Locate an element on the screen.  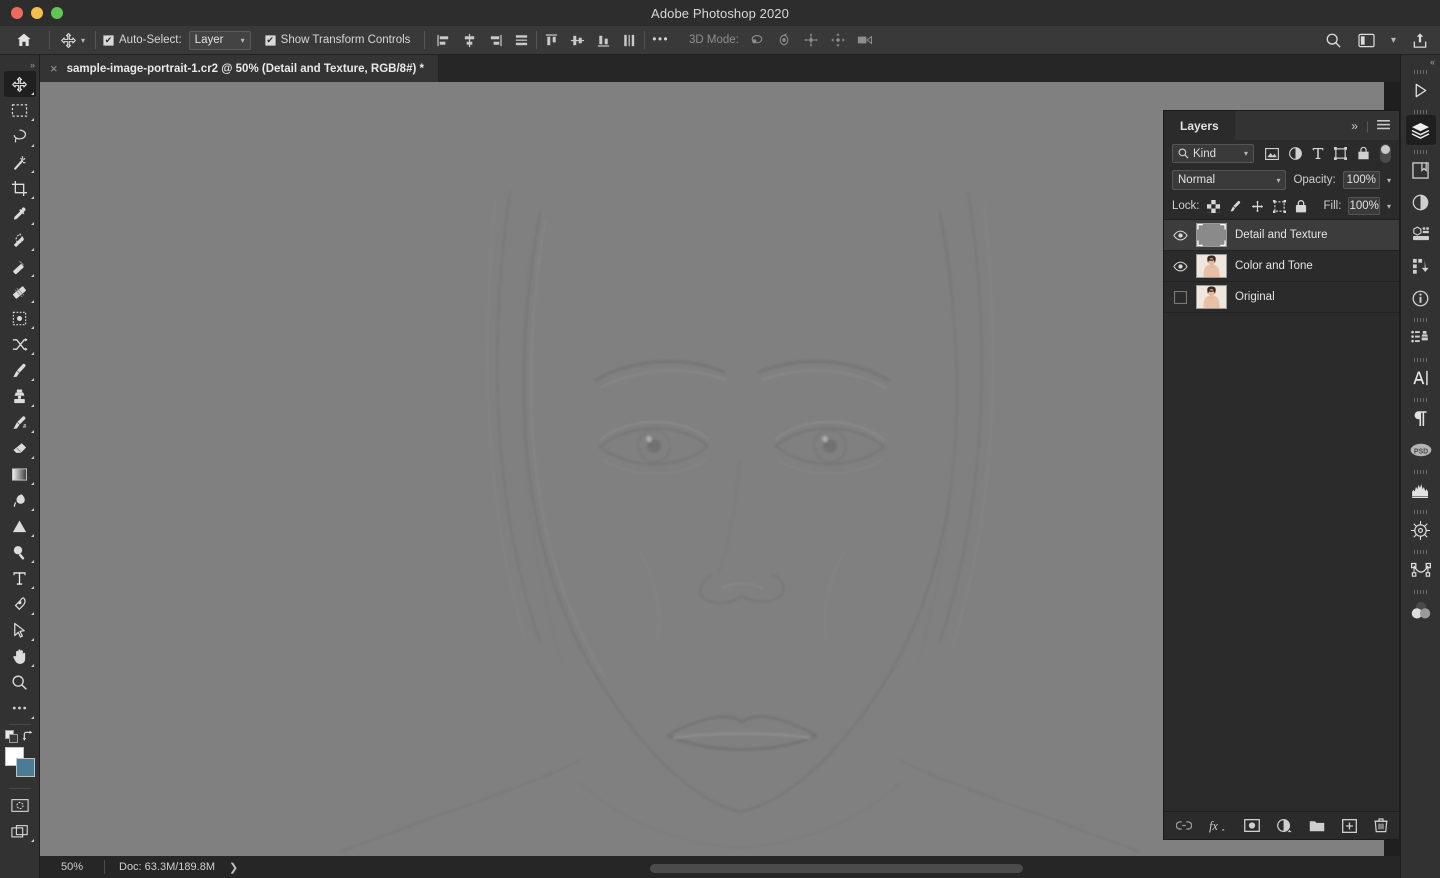
roll-3d-icon is located at coordinates (784, 40).